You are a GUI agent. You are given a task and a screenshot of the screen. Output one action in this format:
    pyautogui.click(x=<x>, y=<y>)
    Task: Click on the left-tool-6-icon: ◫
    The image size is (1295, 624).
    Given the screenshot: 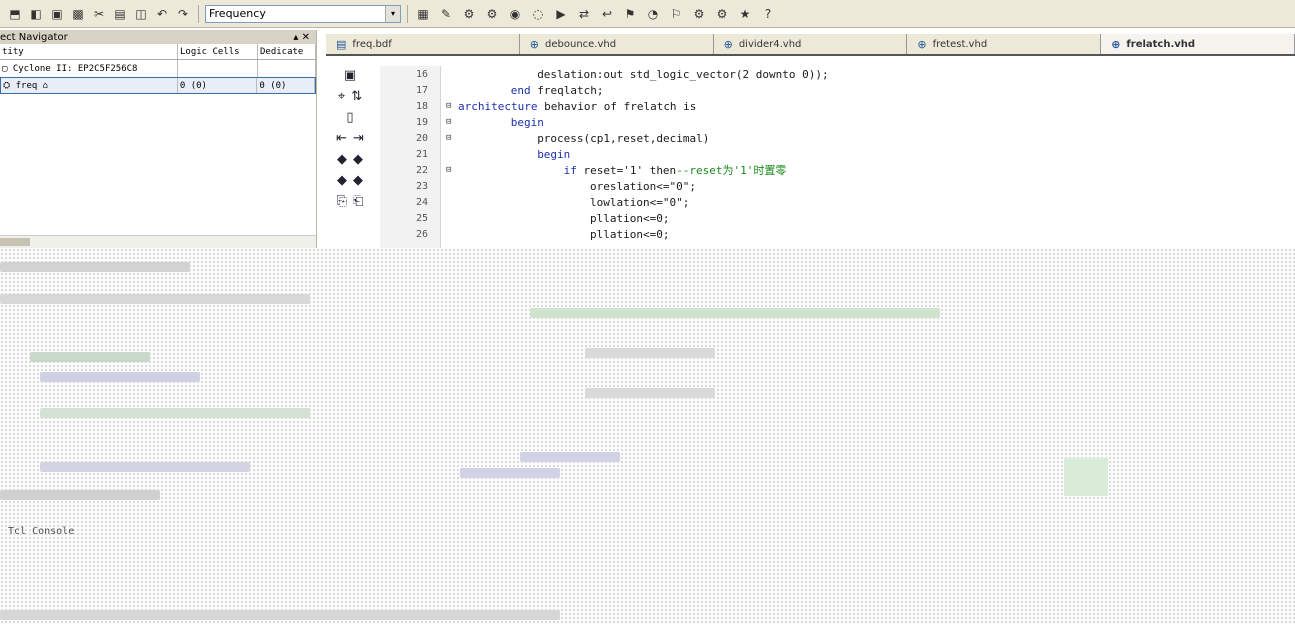 What is the action you would take?
    pyautogui.click(x=141, y=14)
    